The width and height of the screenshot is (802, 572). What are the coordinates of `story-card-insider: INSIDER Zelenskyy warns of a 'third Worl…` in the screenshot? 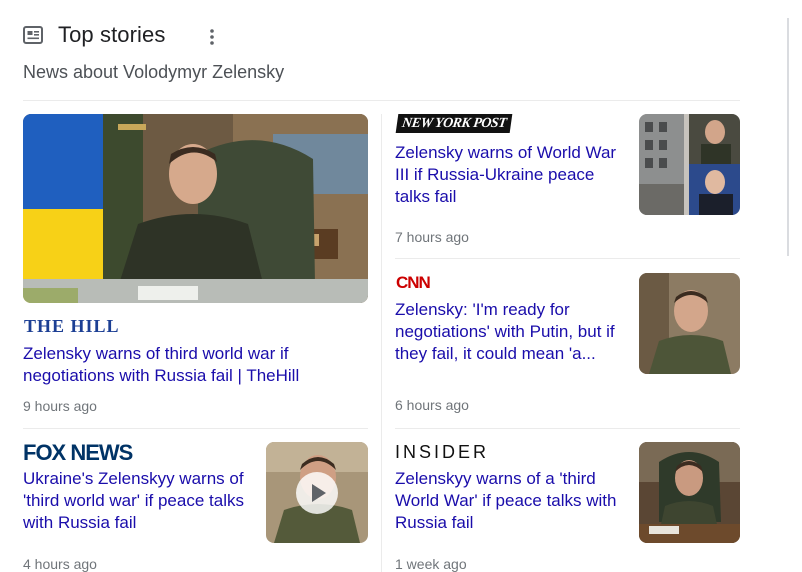 It's located at (567, 507).